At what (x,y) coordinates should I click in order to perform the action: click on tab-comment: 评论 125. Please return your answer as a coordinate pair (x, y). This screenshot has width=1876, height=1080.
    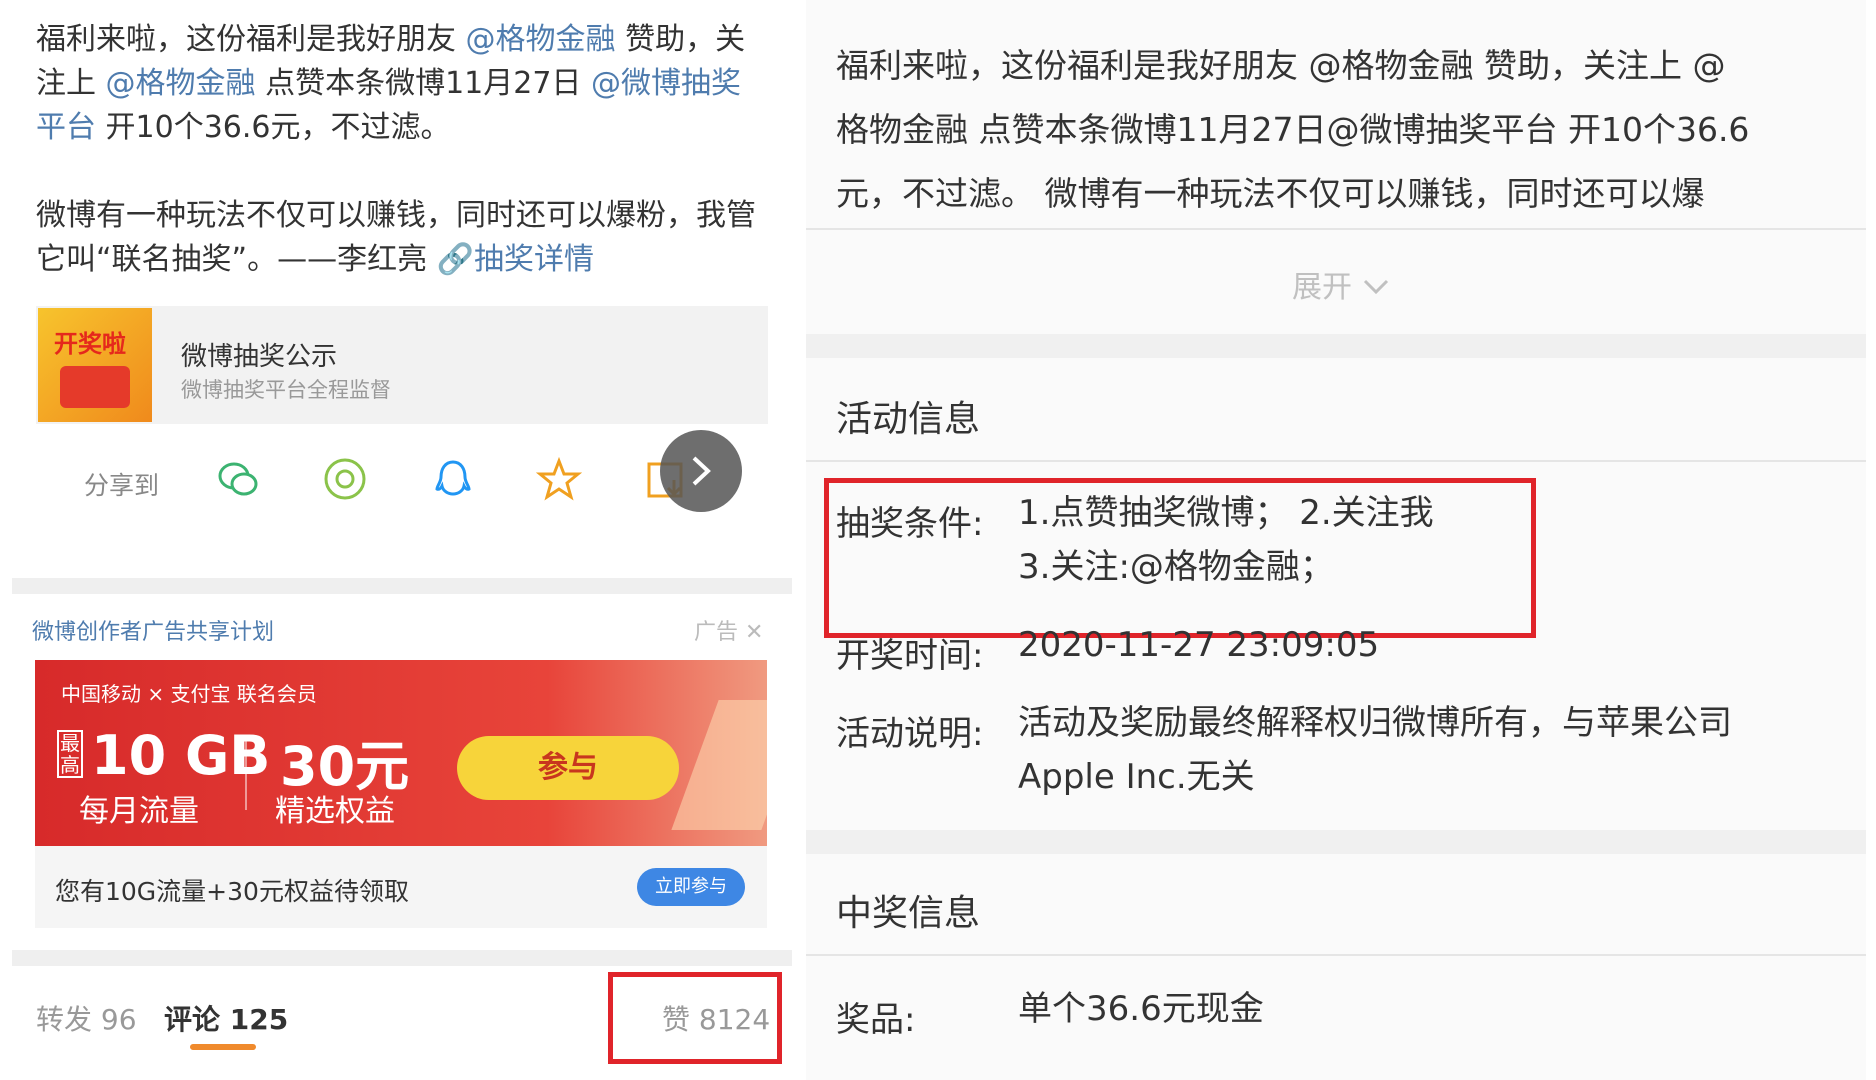
    Looking at the image, I should click on (226, 1018).